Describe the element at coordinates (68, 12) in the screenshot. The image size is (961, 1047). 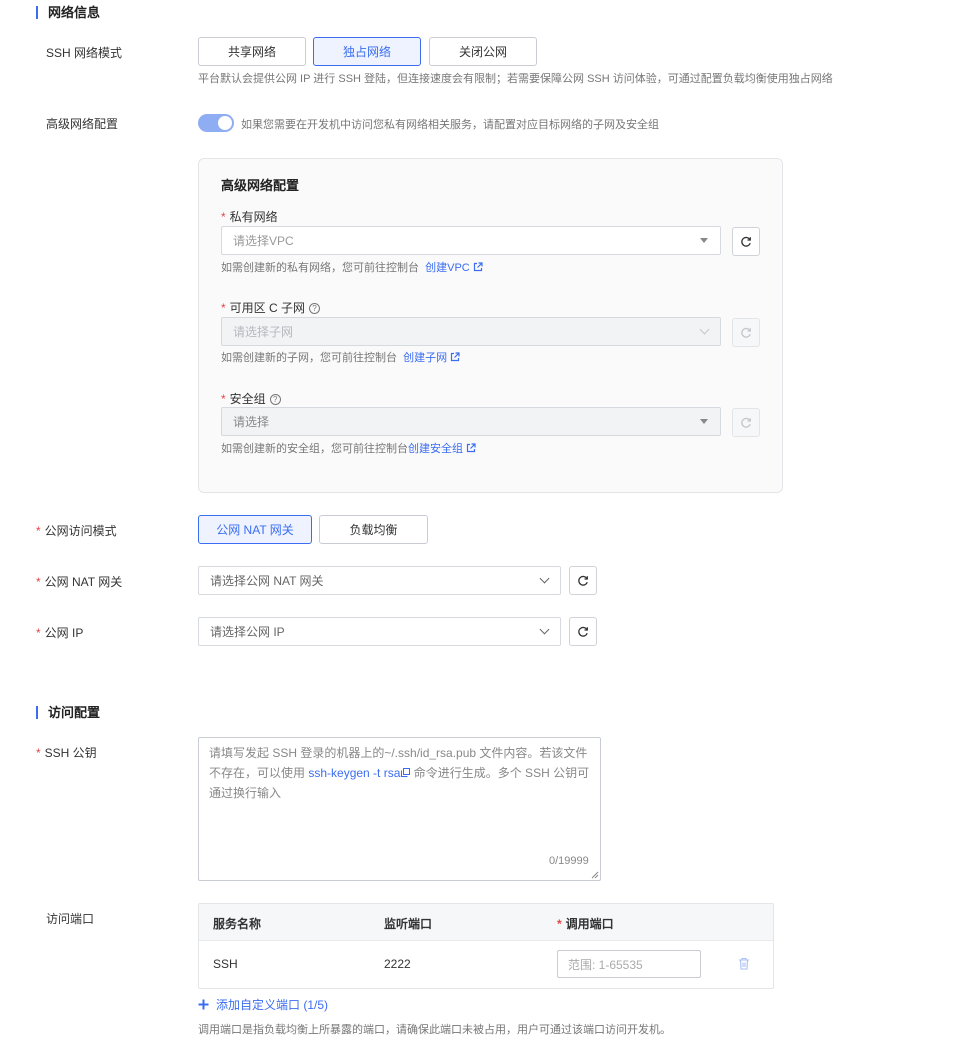
I see `network-section-title: 网络信息` at that location.